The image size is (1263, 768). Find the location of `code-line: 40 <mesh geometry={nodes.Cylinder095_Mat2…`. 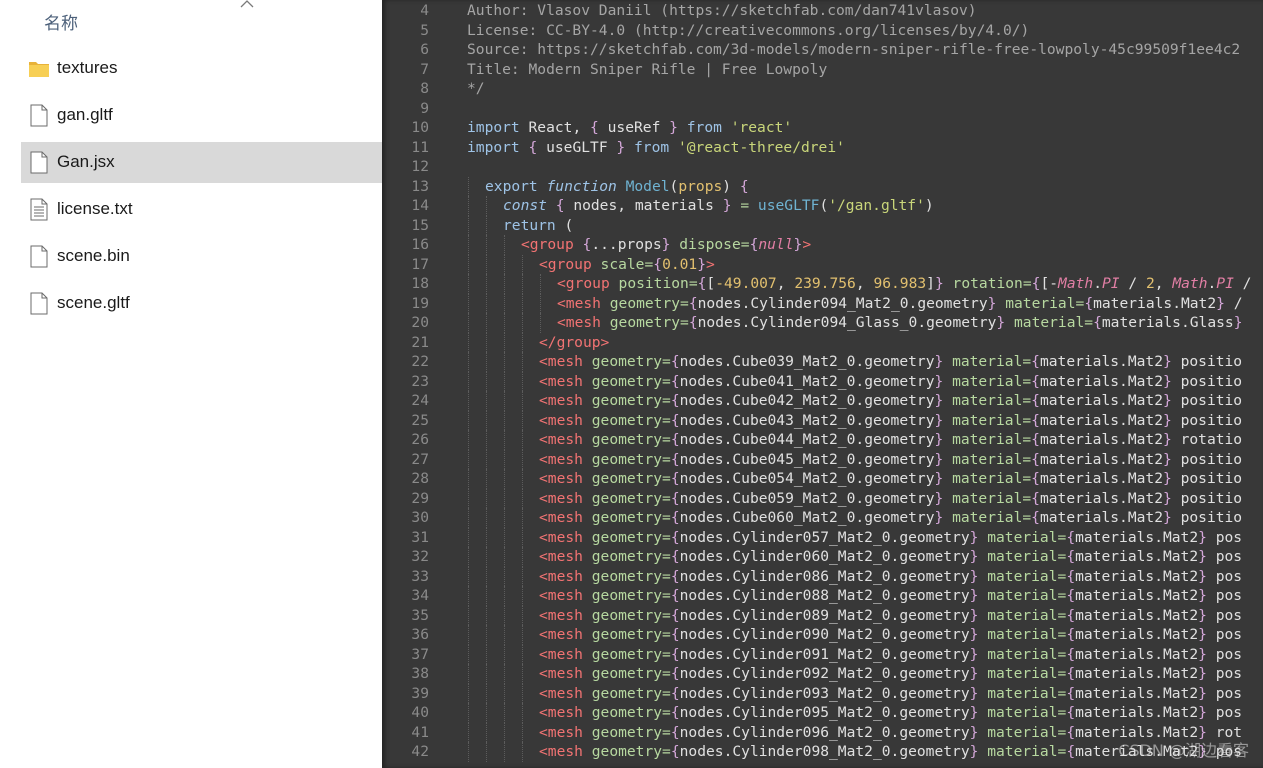

code-line: 40 <mesh geometry={nodes.Cylinder095_Mat2… is located at coordinates (822, 713).